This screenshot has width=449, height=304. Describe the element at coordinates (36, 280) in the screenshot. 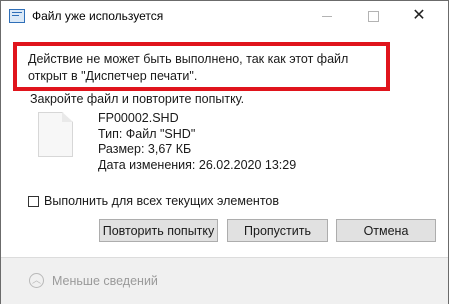

I see `chevron-up-icon: ︿` at that location.